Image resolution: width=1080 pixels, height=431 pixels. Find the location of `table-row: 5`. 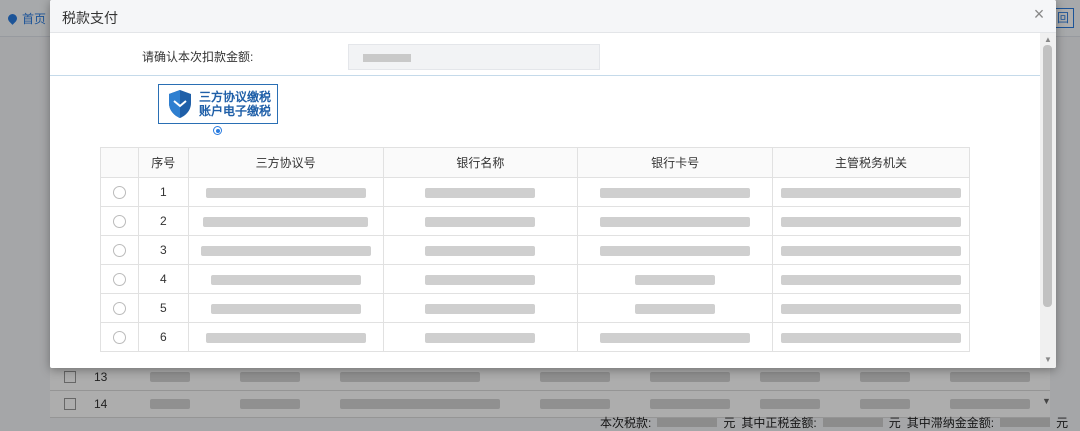

table-row: 5 is located at coordinates (535, 308).